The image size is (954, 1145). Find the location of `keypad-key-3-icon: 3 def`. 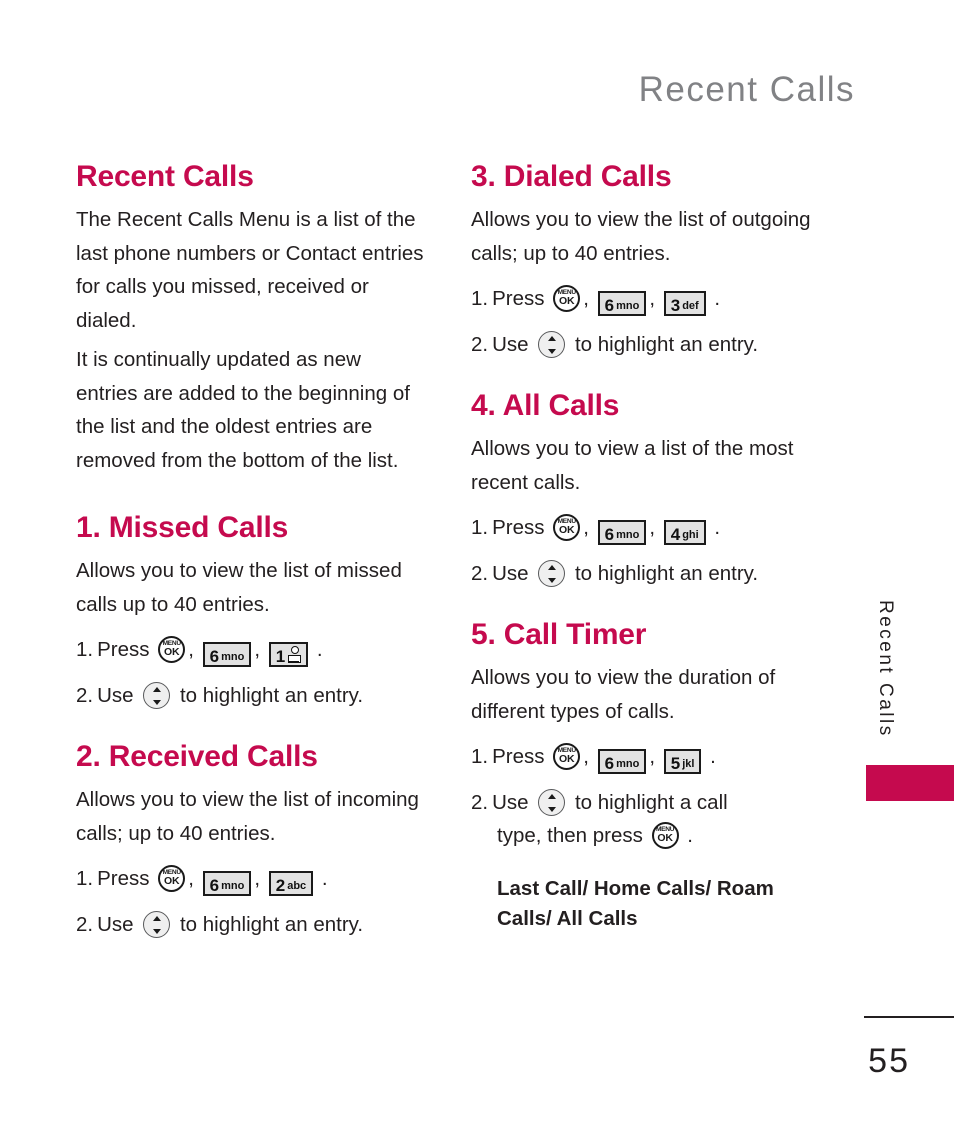

keypad-key-3-icon: 3 def is located at coordinates (684, 303).